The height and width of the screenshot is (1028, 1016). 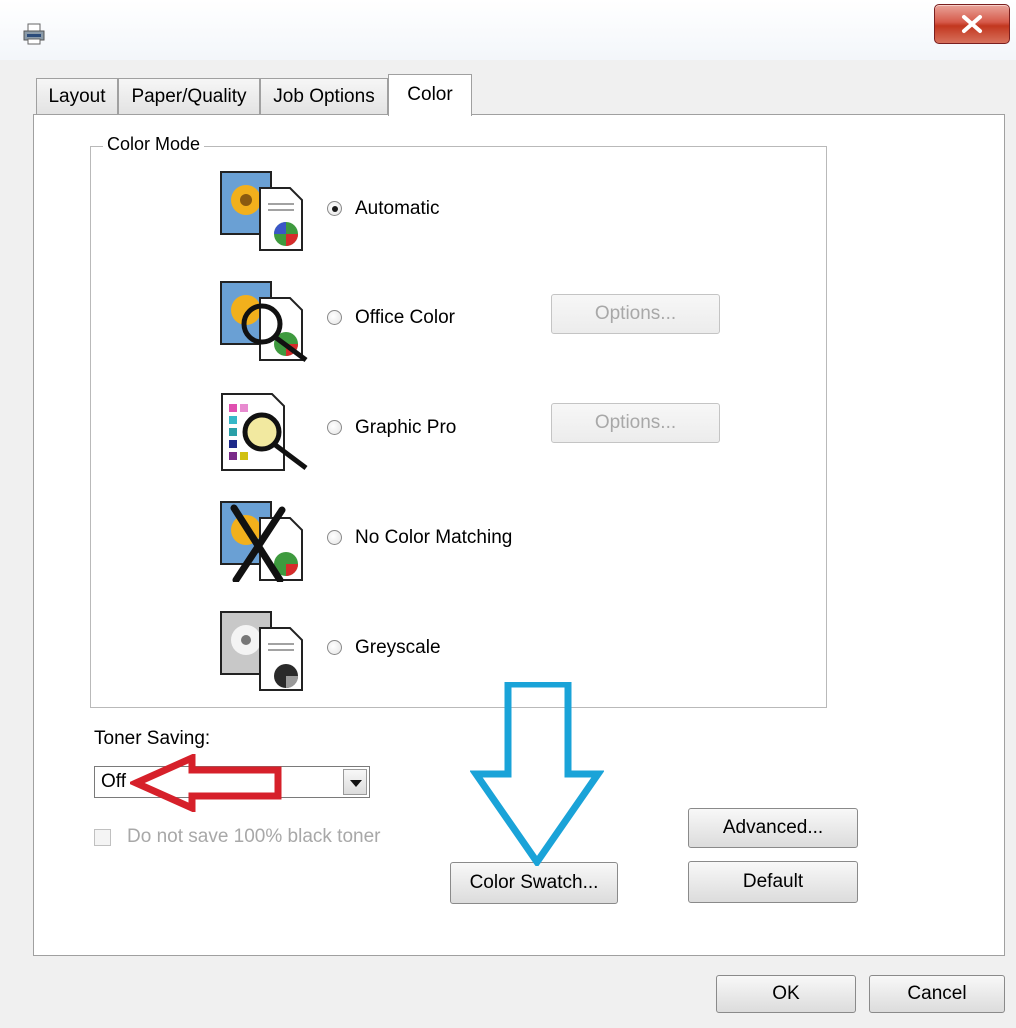 What do you see at coordinates (113, 781) in the screenshot?
I see `toner-saving-value: Off` at bounding box center [113, 781].